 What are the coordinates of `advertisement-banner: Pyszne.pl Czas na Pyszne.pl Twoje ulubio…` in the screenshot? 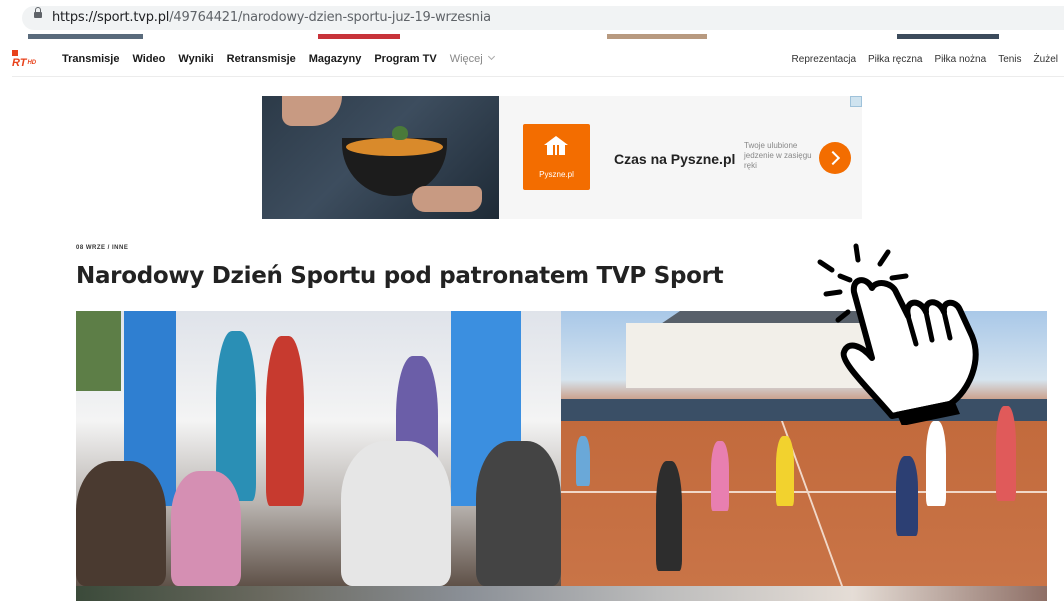 It's located at (562, 157).